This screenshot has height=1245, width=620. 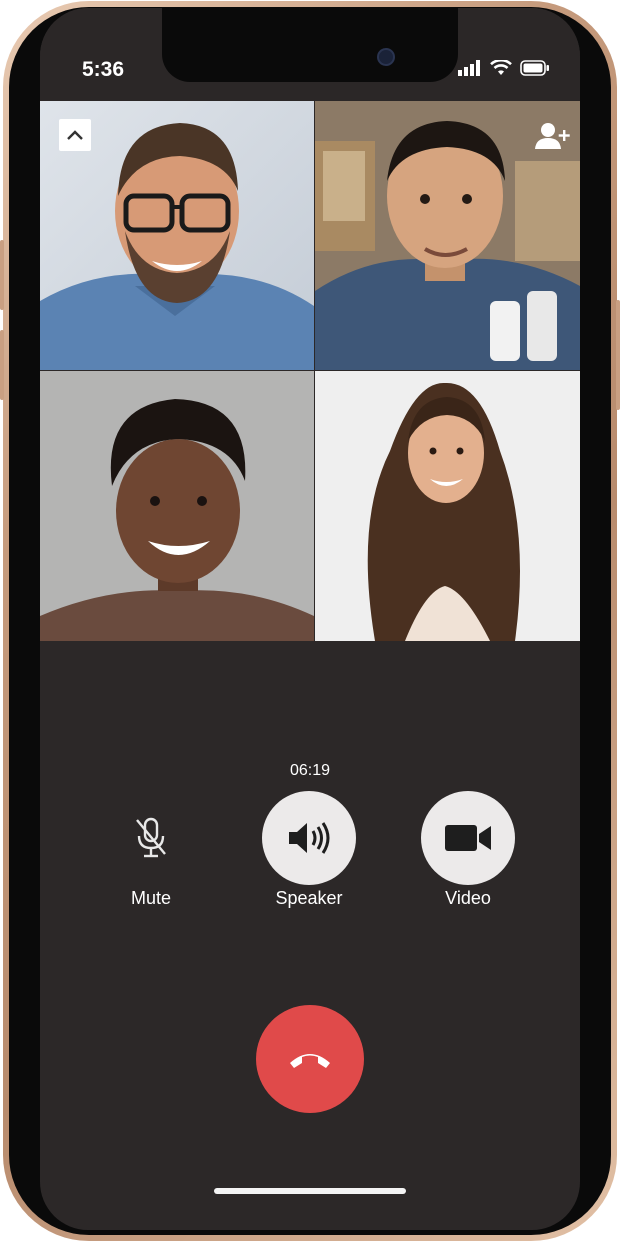 I want to click on call-duration: 06:19, so click(x=310, y=770).